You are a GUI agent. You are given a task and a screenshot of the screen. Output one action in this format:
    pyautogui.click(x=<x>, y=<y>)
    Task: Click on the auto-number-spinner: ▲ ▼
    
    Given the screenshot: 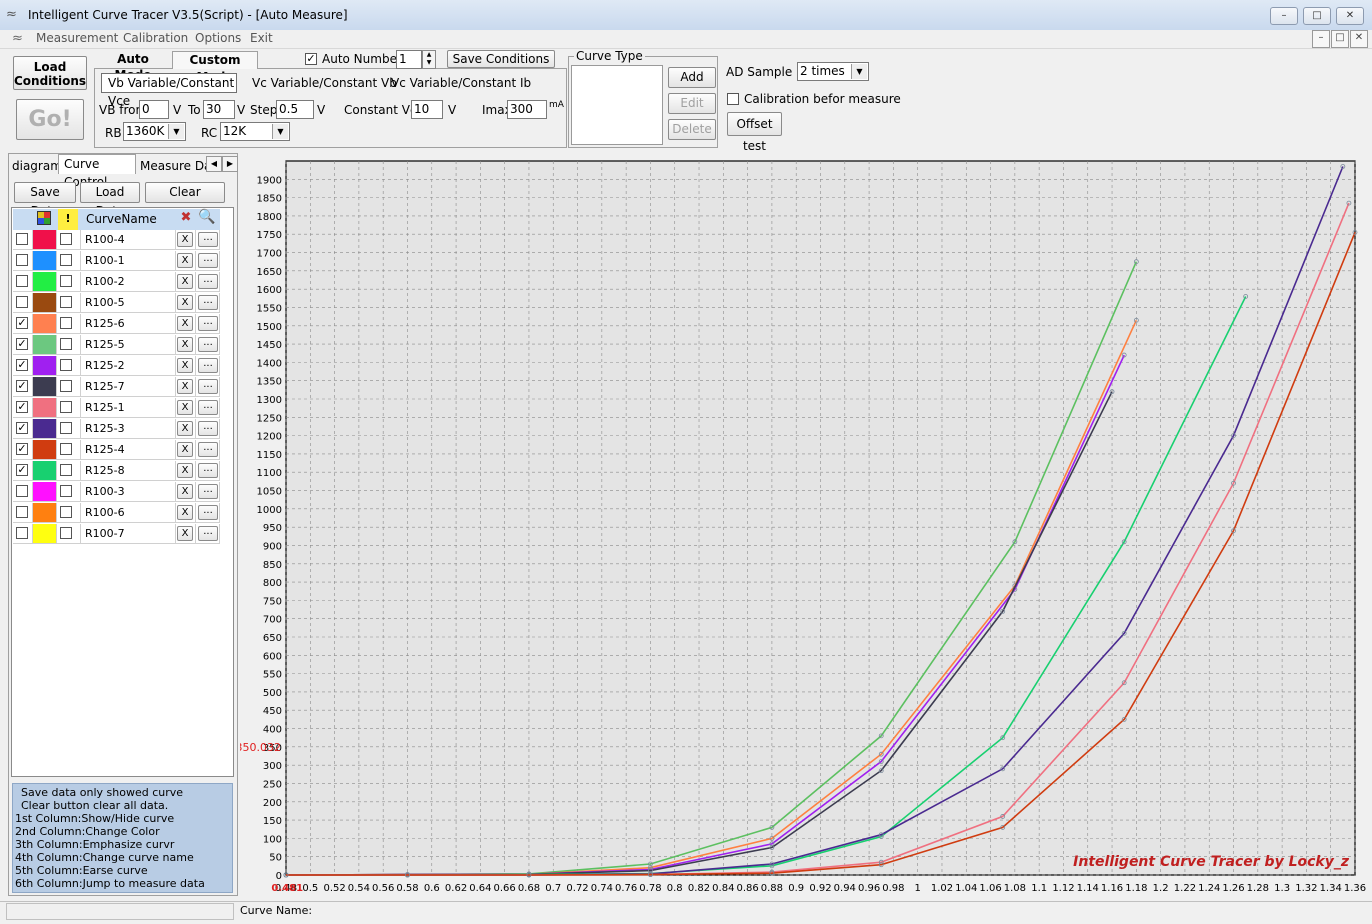 What is the action you would take?
    pyautogui.click(x=429, y=59)
    